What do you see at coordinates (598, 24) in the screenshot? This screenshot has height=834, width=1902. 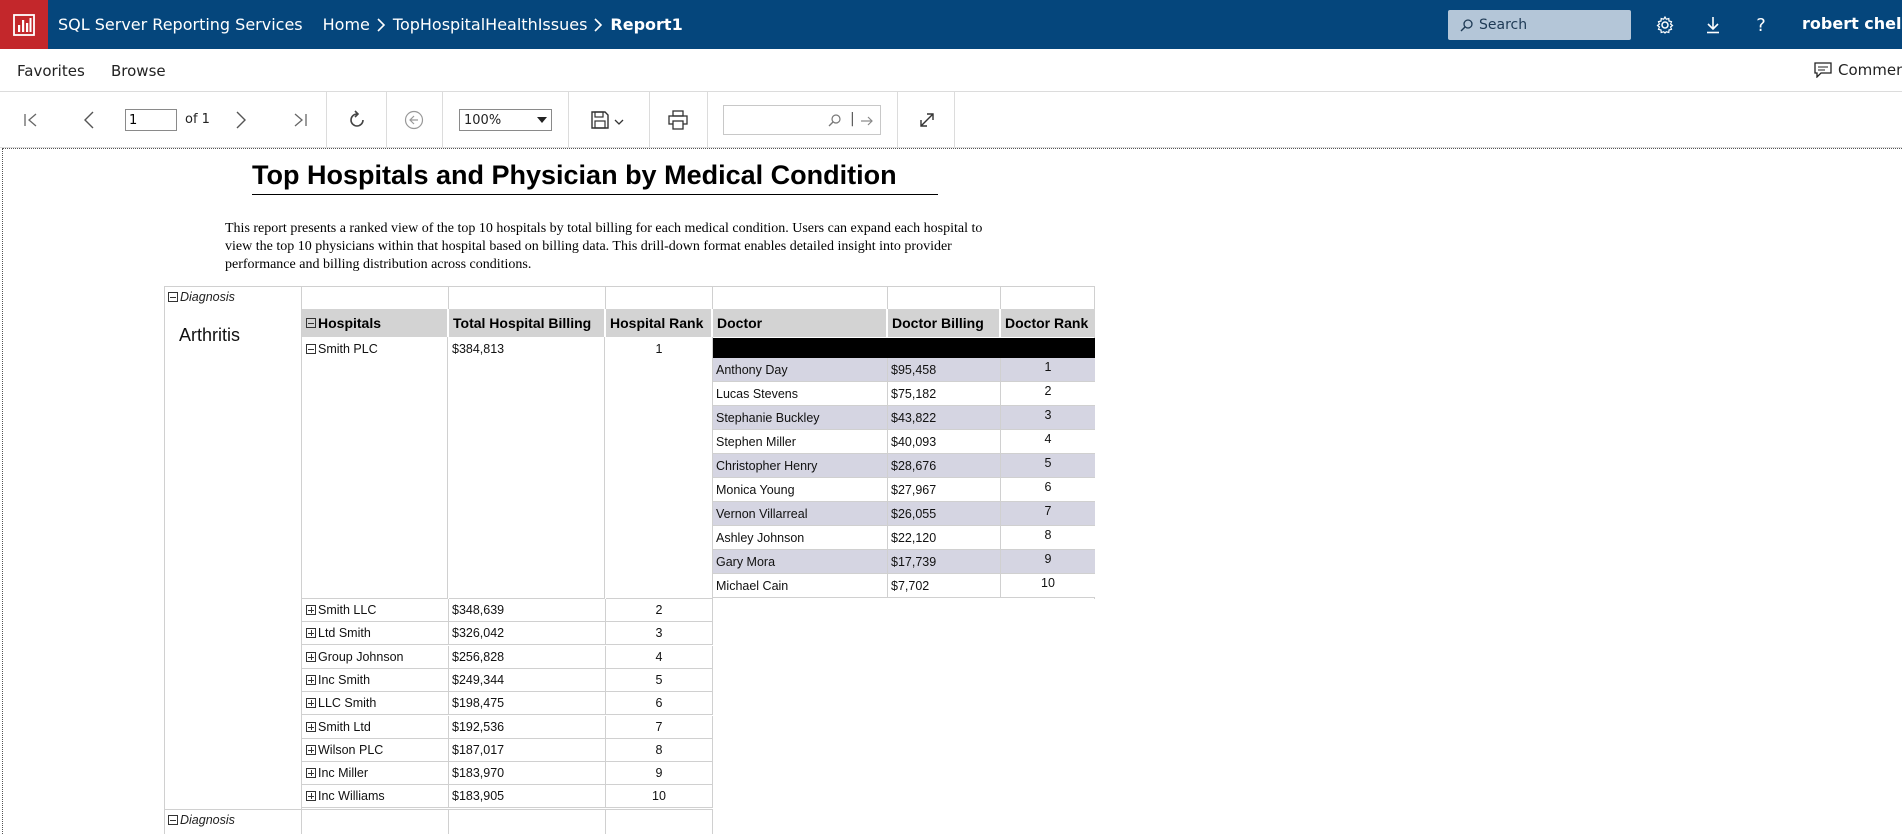 I see `chevron-right-icon` at bounding box center [598, 24].